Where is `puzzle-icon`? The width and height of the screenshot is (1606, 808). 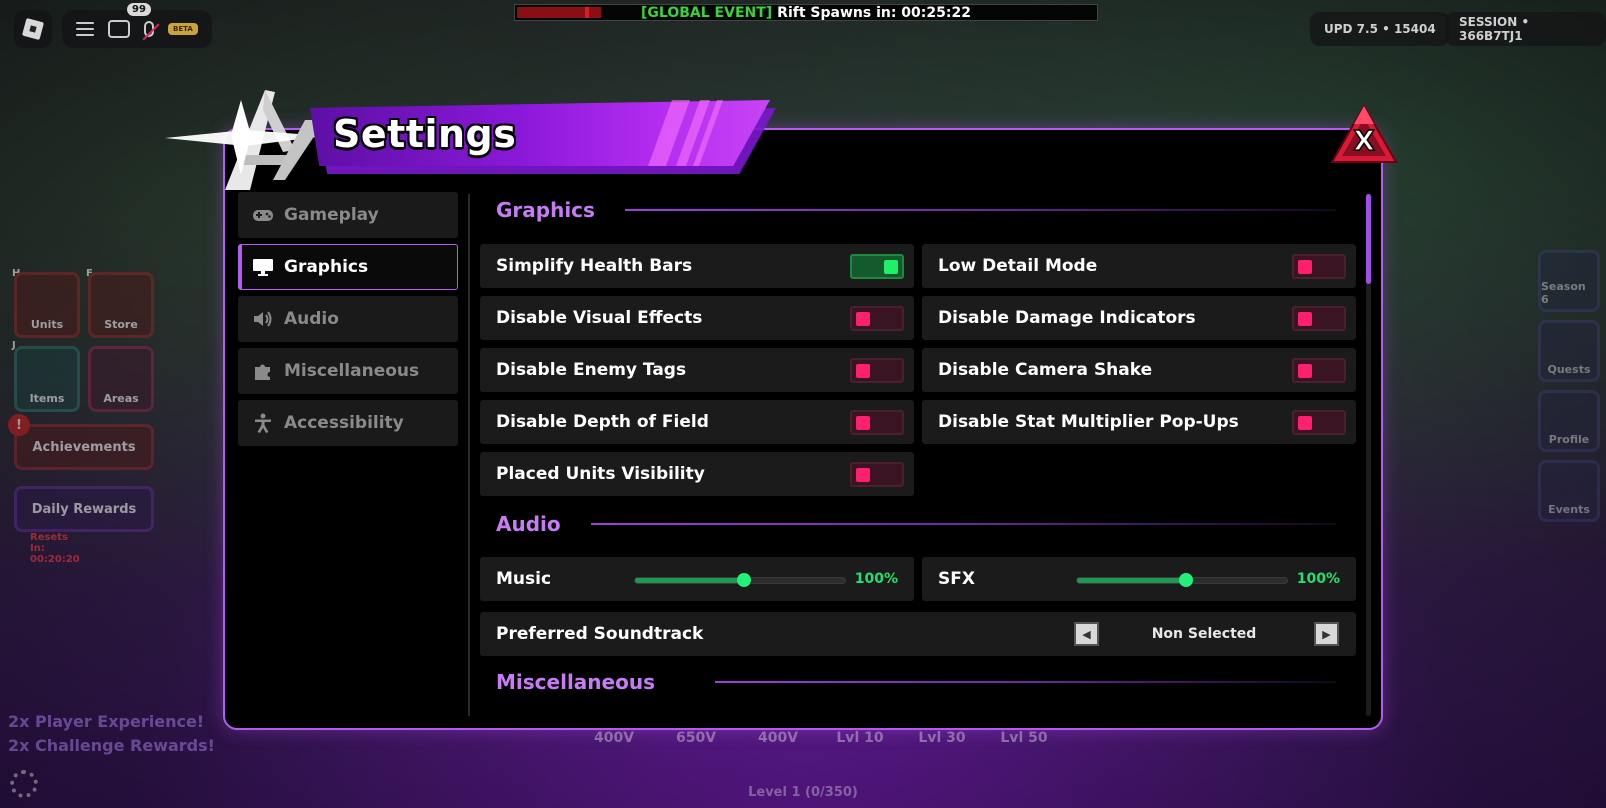 puzzle-icon is located at coordinates (263, 371).